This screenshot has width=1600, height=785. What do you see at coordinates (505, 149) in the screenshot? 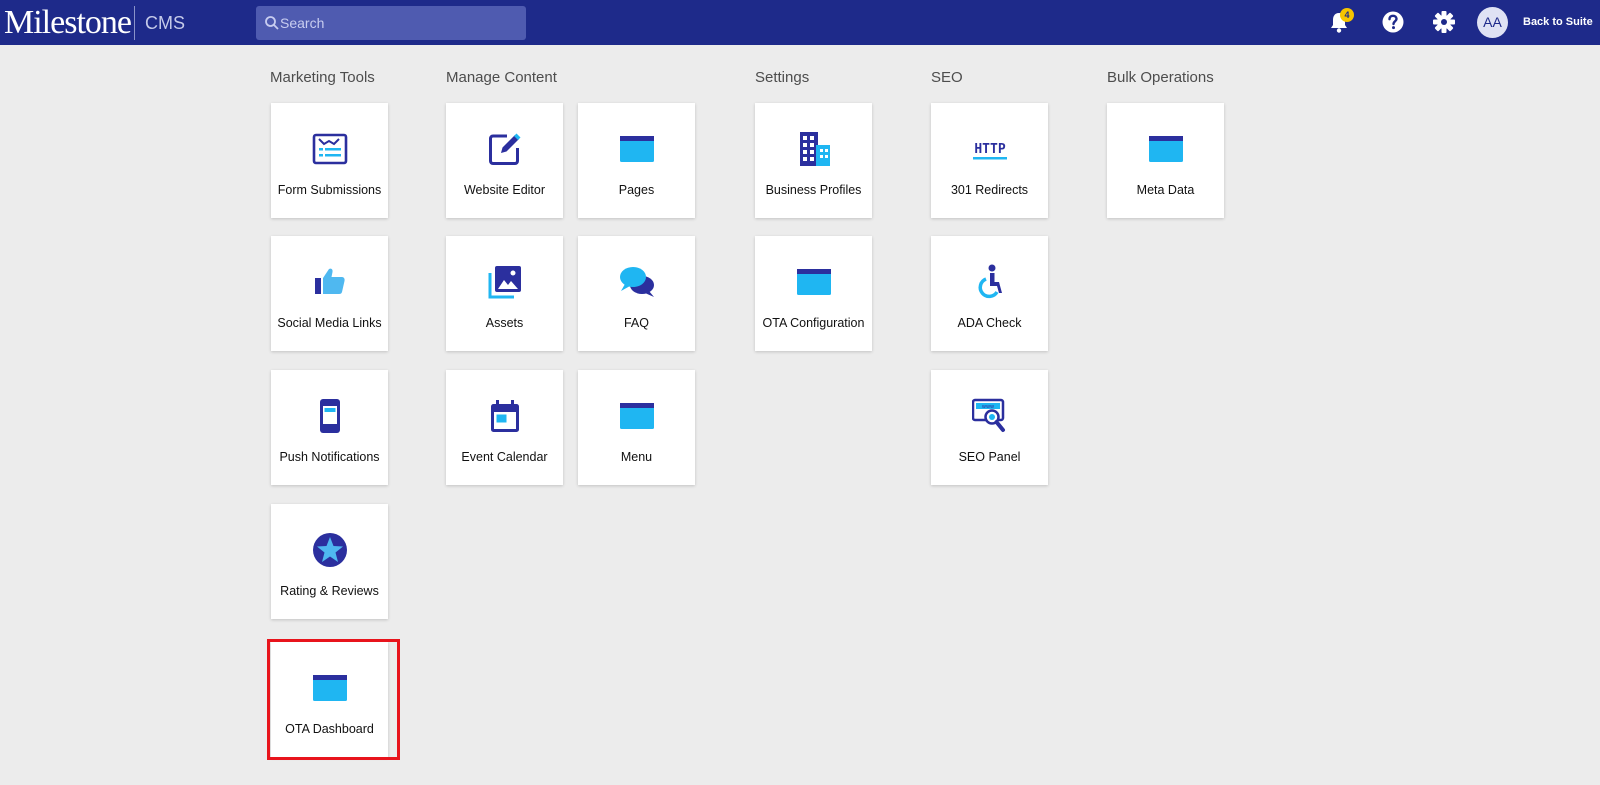
I see `edit-pencil-icon` at bounding box center [505, 149].